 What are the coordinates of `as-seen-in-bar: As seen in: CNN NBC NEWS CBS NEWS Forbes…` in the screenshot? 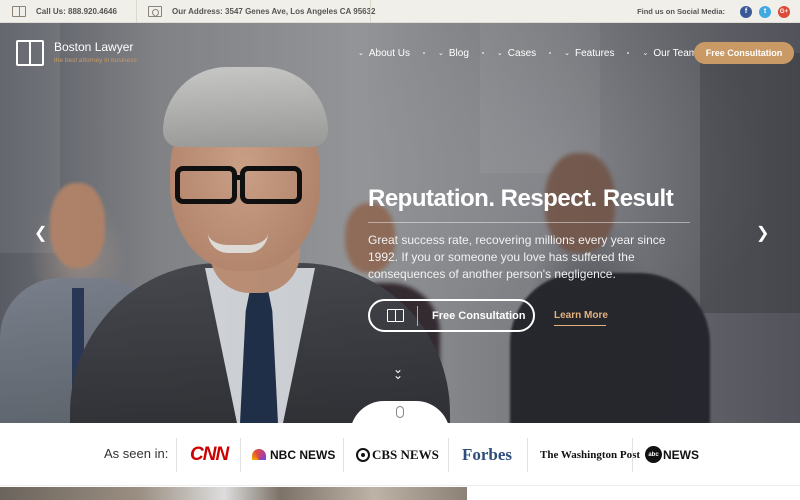 It's located at (400, 454).